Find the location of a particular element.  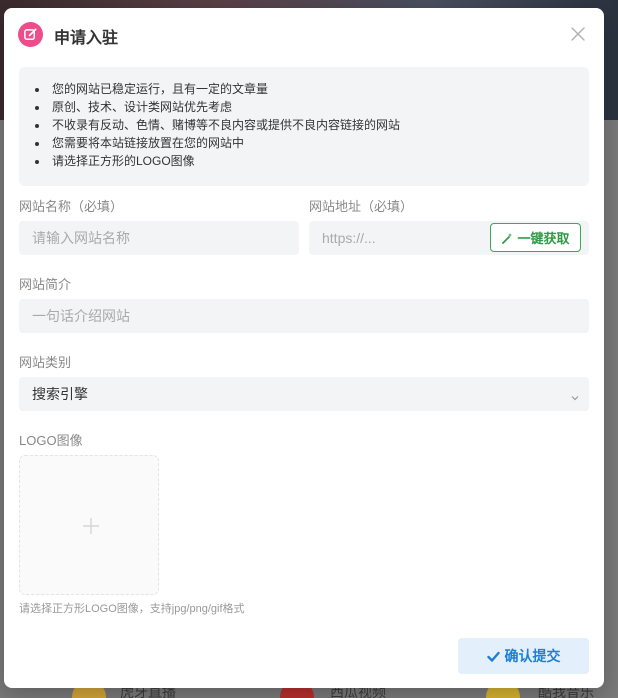

logo-label: LOGO图像 is located at coordinates (51, 440).